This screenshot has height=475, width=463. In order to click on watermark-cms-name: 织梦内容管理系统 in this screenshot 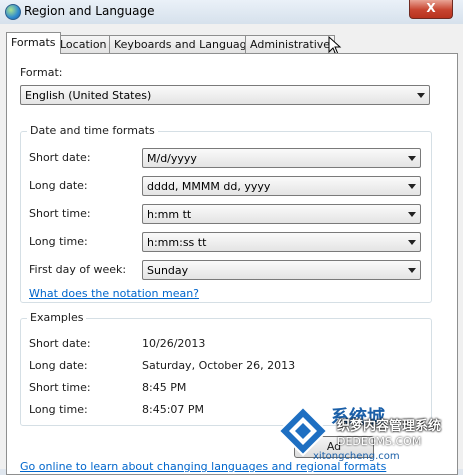, I will do `click(389, 426)`.